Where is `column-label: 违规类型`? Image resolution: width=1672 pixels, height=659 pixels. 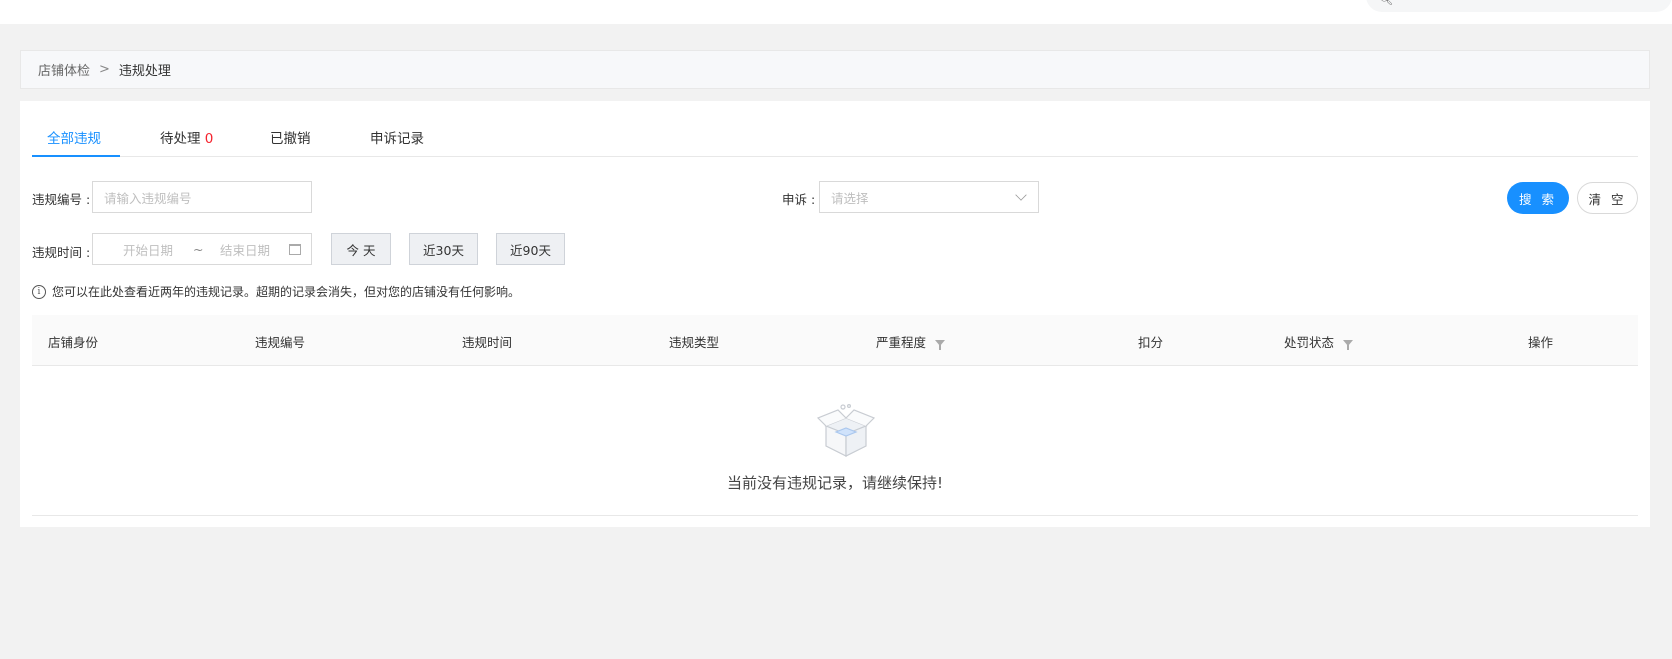
column-label: 违规类型 is located at coordinates (694, 342).